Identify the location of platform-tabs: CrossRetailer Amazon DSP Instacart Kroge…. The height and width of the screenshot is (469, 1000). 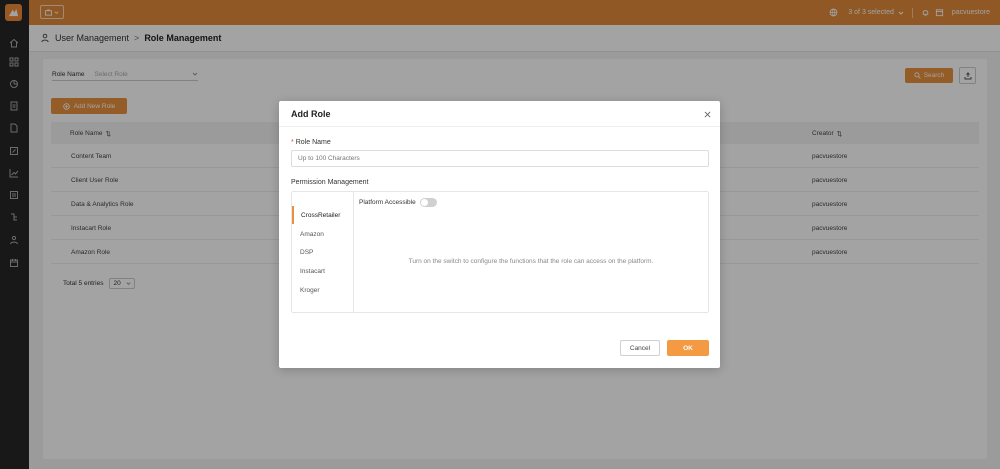
(323, 252).